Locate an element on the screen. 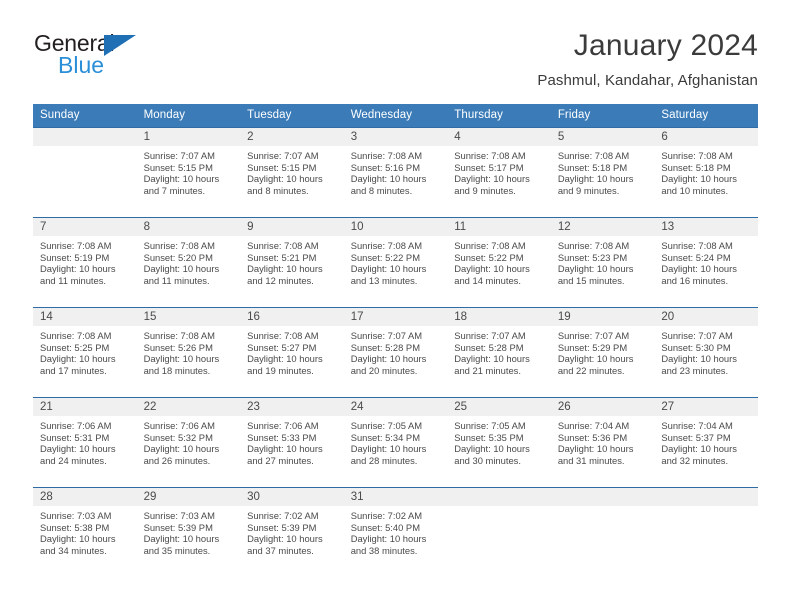 This screenshot has height=612, width=792. weekday-header-friday: Friday is located at coordinates (602, 116).